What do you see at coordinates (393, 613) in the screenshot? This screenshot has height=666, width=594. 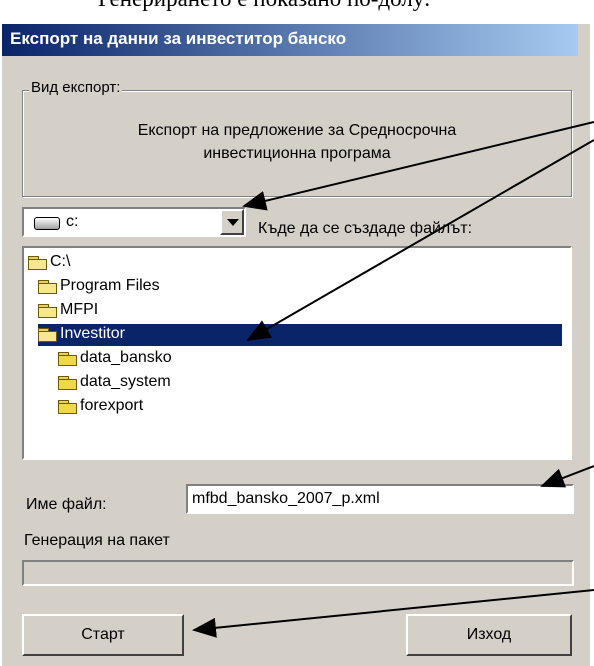 I see `arrow-to-start-button` at bounding box center [393, 613].